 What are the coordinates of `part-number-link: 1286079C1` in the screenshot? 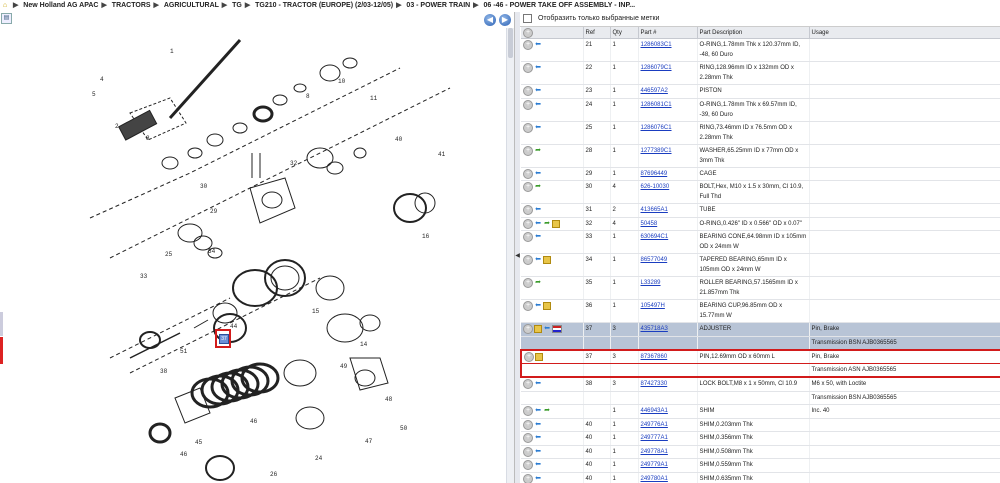 It's located at (656, 68).